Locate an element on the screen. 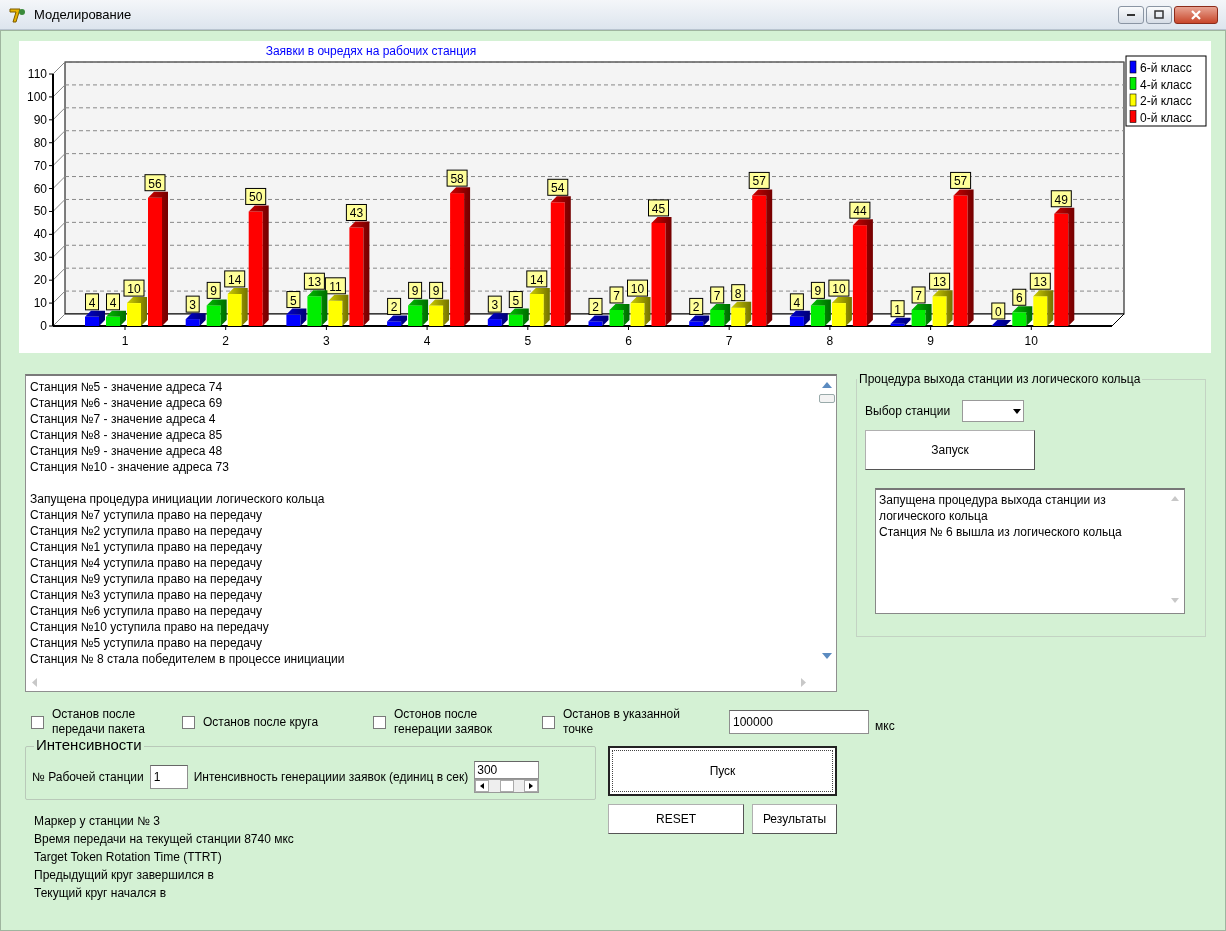 This screenshot has width=1226, height=931. data-label: 7 is located at coordinates (717, 295).